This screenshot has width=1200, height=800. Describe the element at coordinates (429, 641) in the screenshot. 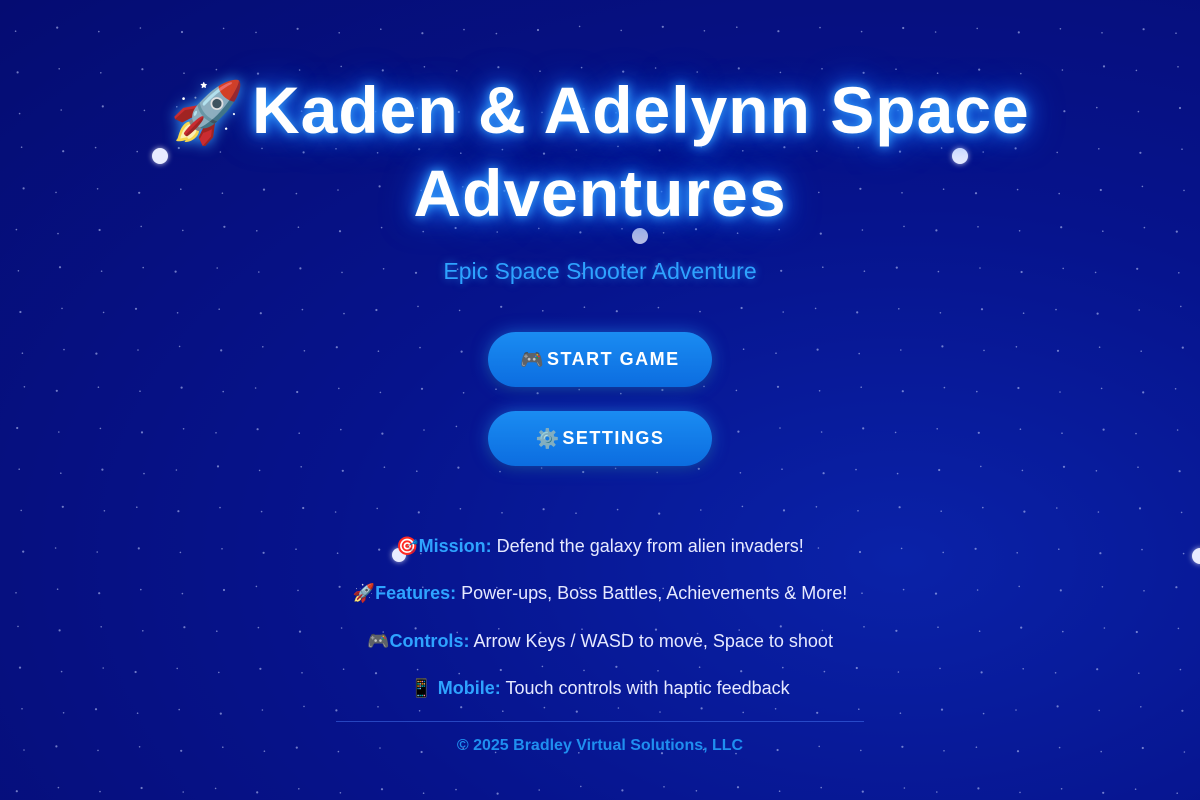

I see `info-controls-label: Controls:` at that location.